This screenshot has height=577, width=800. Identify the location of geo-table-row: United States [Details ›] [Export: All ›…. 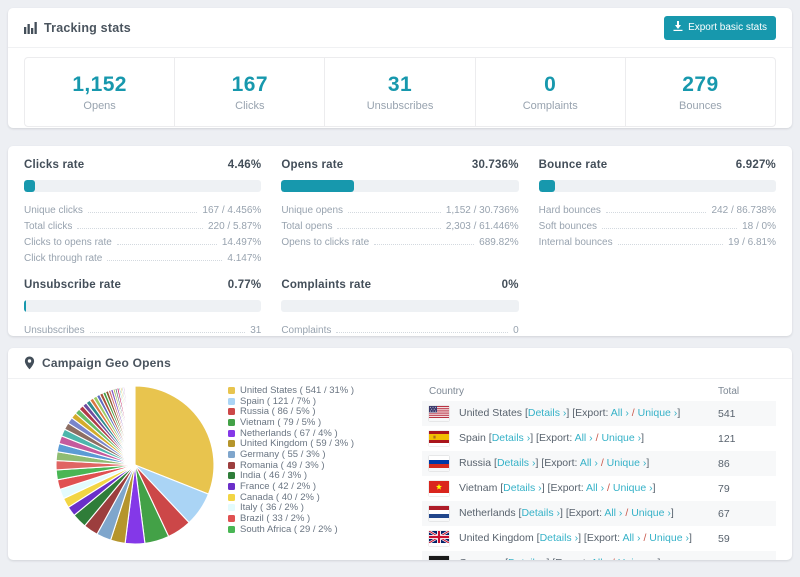
(599, 413).